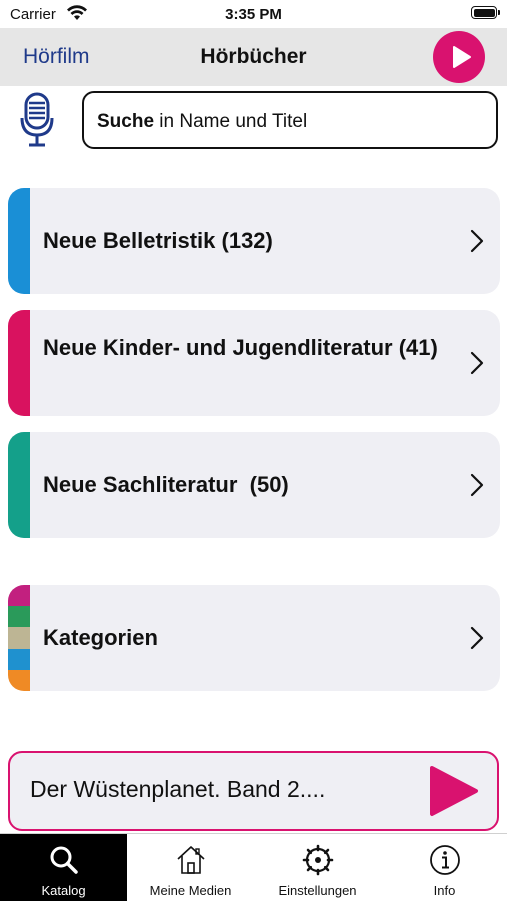  Describe the element at coordinates (158, 240) in the screenshot. I see `category-label: Neue Belletristik (132)` at that location.